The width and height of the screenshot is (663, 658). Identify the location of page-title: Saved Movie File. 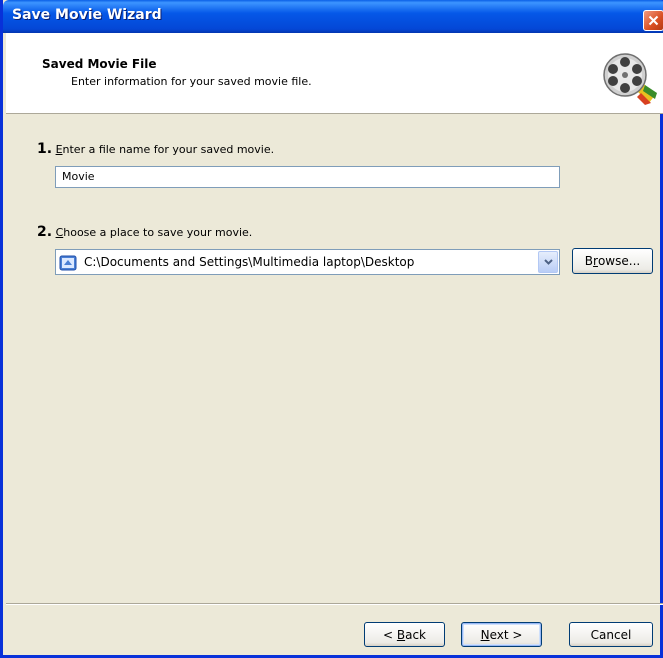
(99, 64).